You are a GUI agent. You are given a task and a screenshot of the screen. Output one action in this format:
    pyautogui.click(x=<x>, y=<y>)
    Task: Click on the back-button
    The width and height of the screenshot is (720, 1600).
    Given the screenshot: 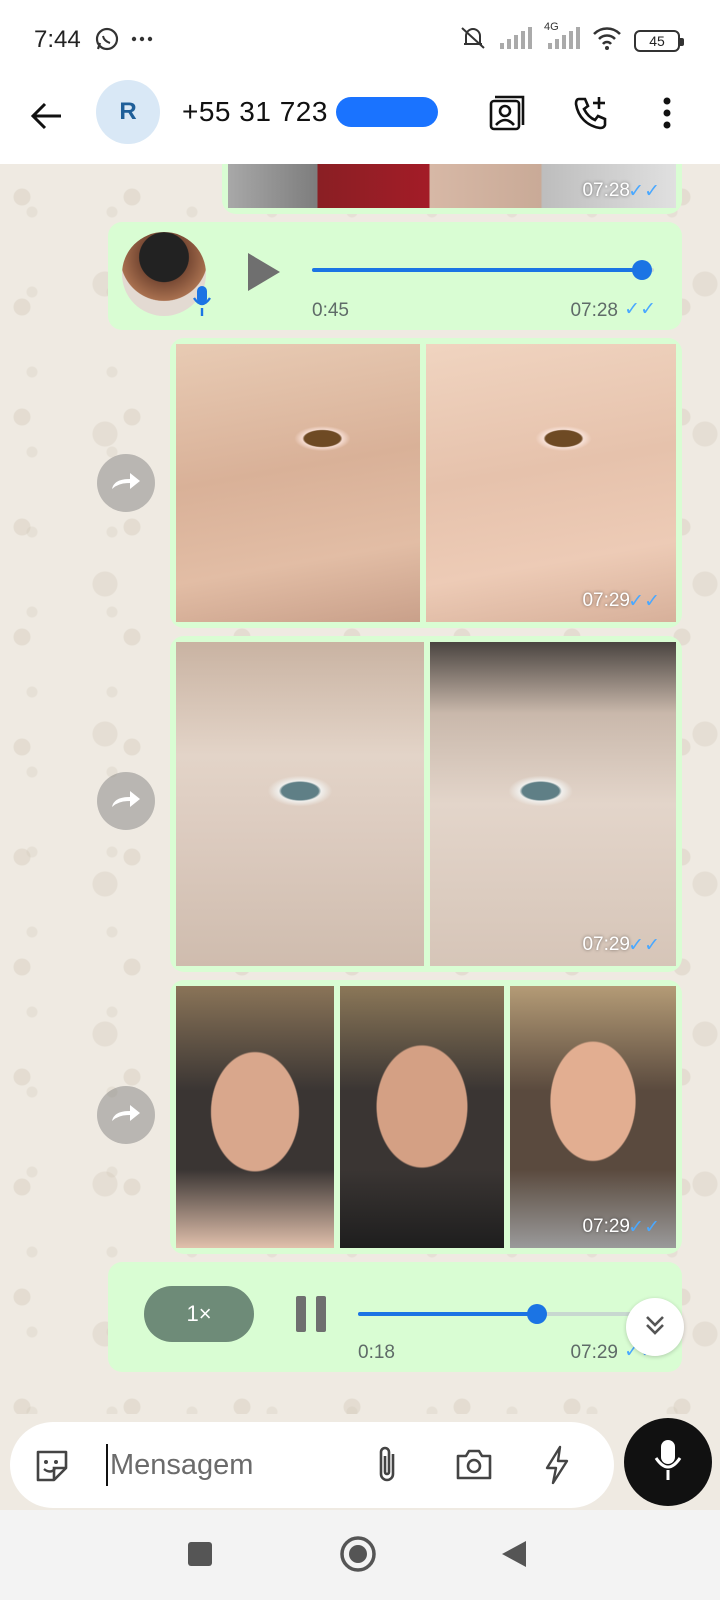 What is the action you would take?
    pyautogui.click(x=46, y=118)
    